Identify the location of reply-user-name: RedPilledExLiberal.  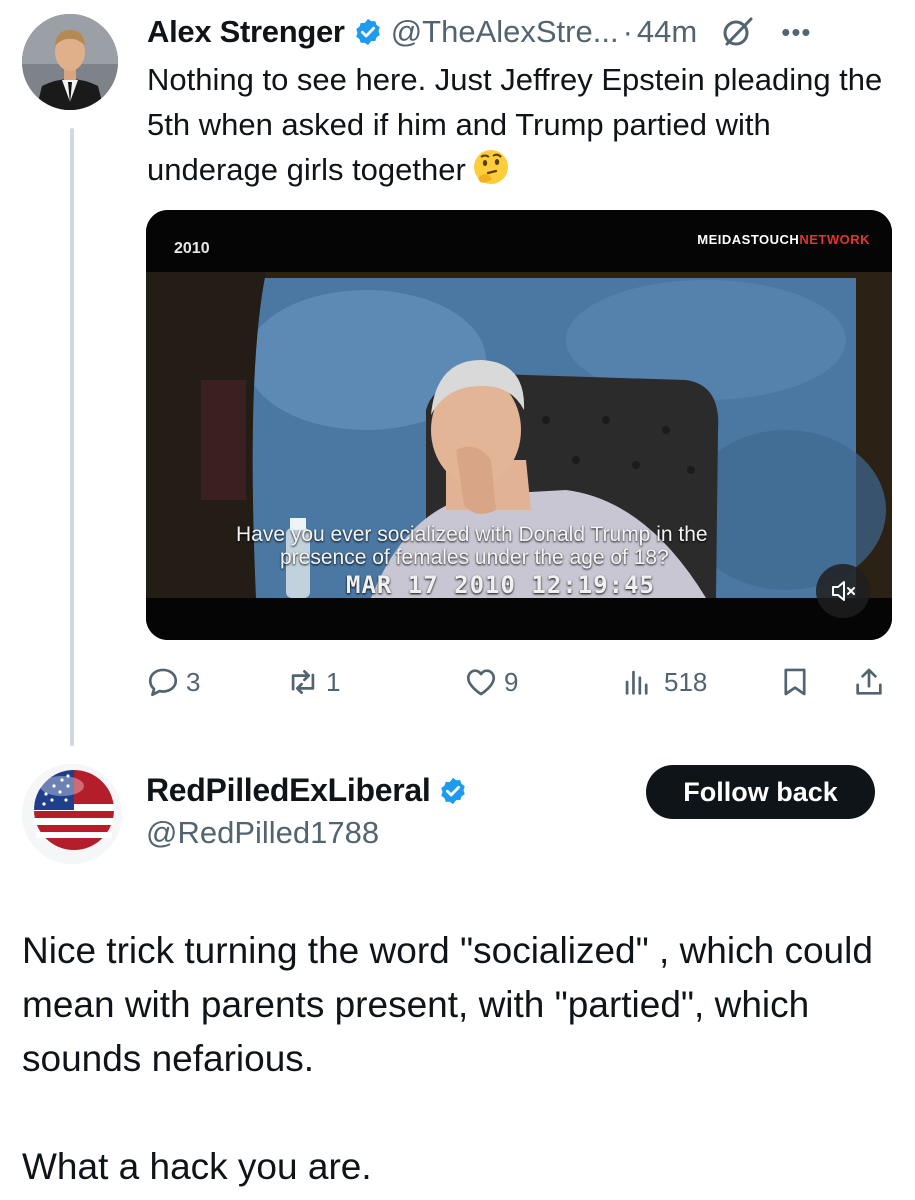
(288, 790).